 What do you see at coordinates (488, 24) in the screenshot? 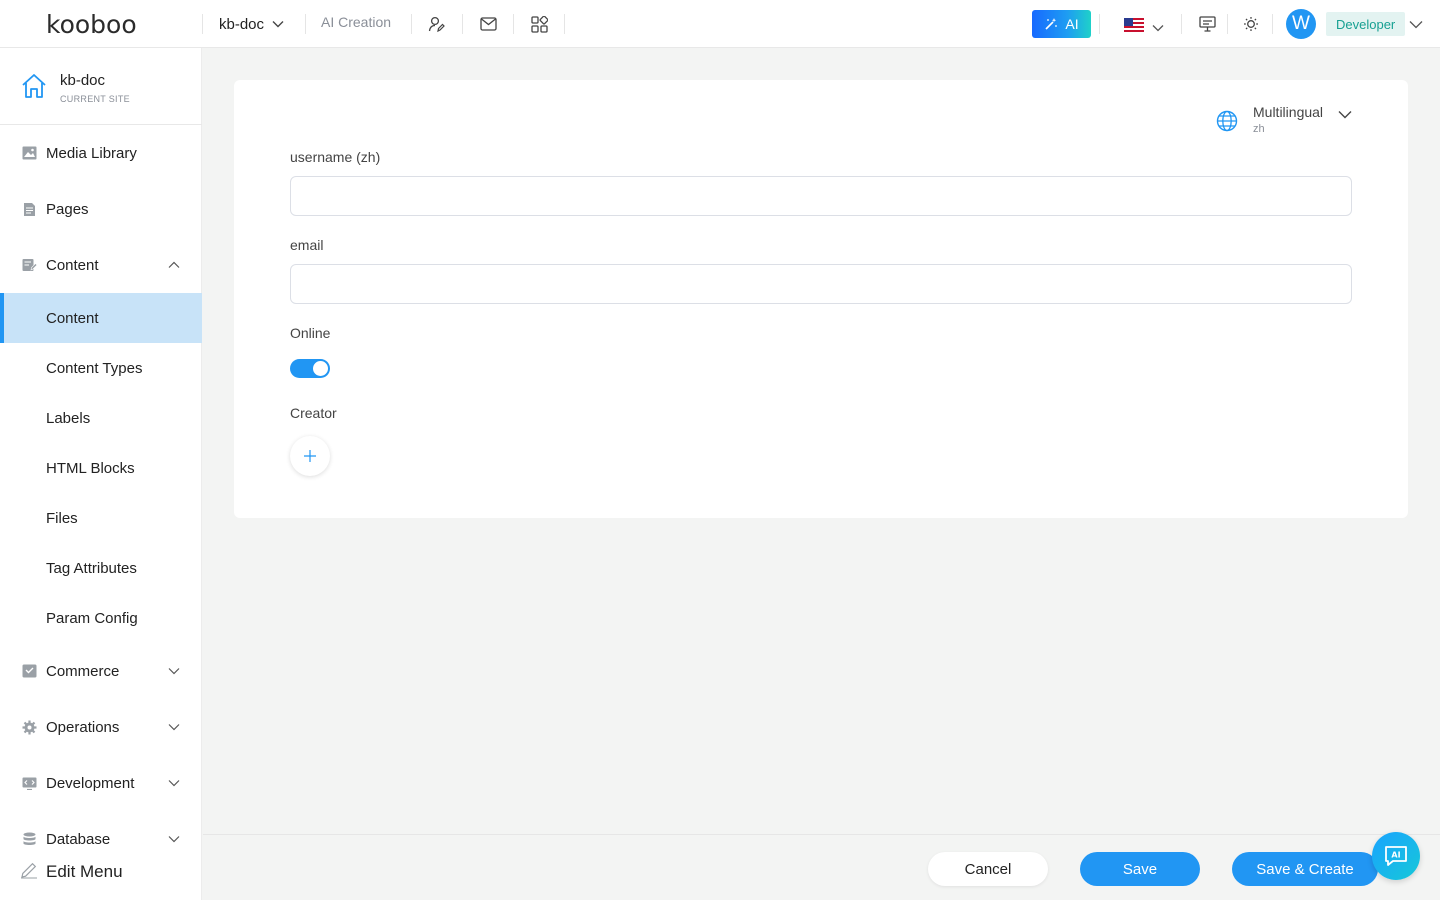
I see `mail-icon` at bounding box center [488, 24].